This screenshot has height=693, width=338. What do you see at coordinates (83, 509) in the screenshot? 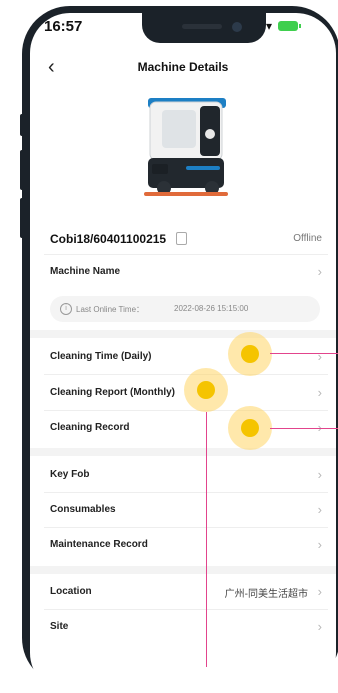
I see `consumables-label: Consumables` at bounding box center [83, 509].